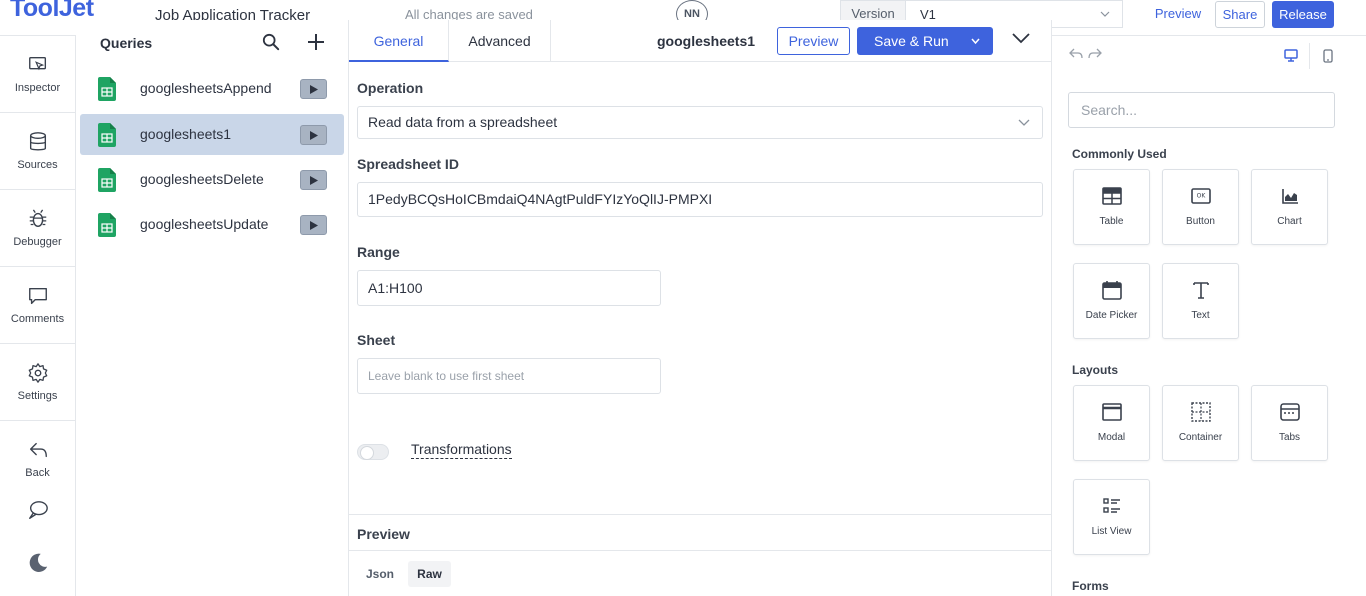  I want to click on query-item: googlesheetsUpdate, so click(212, 224).